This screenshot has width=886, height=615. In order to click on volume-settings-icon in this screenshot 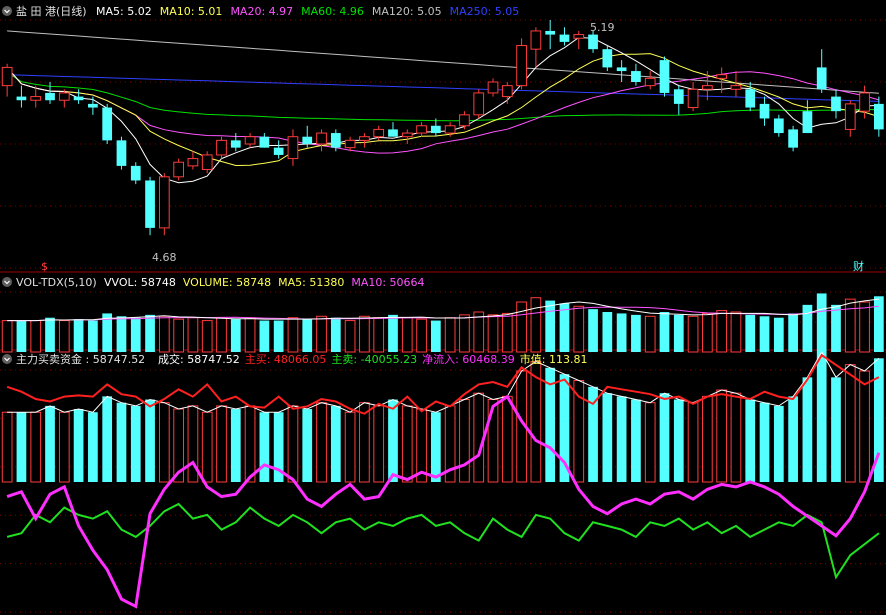, I will do `click(7, 282)`.